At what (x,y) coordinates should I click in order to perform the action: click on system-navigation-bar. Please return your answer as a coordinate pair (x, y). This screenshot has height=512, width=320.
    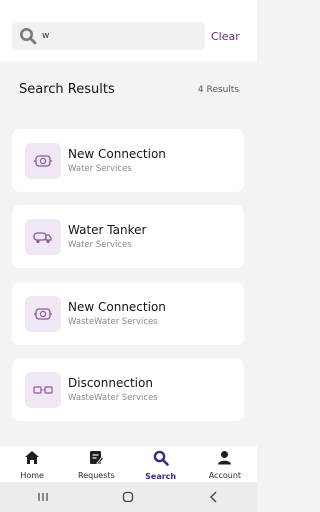
    Looking at the image, I should click on (128, 497).